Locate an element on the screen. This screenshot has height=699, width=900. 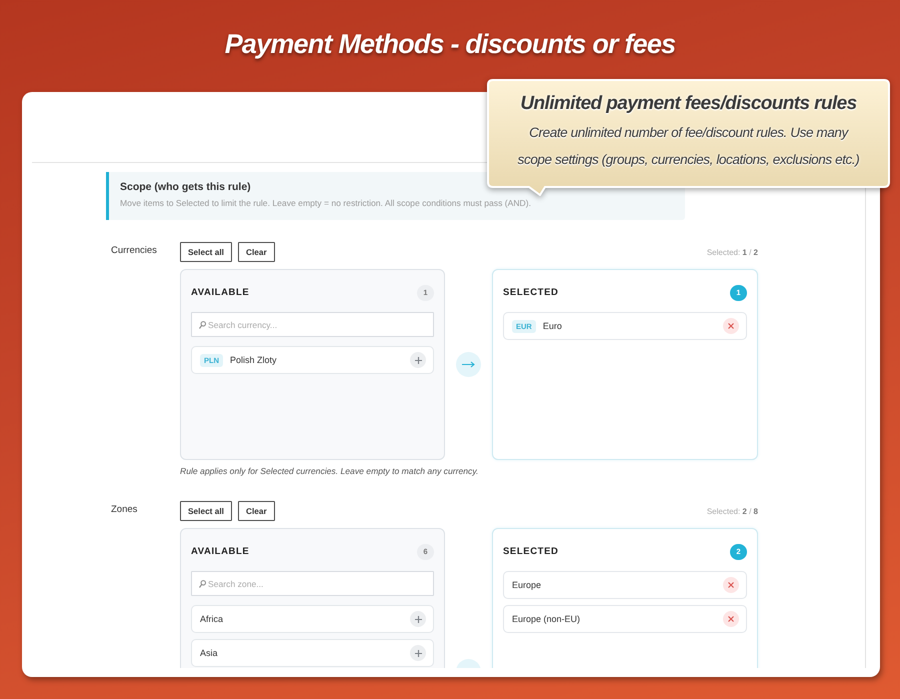
list-item: Europe is located at coordinates (625, 585).